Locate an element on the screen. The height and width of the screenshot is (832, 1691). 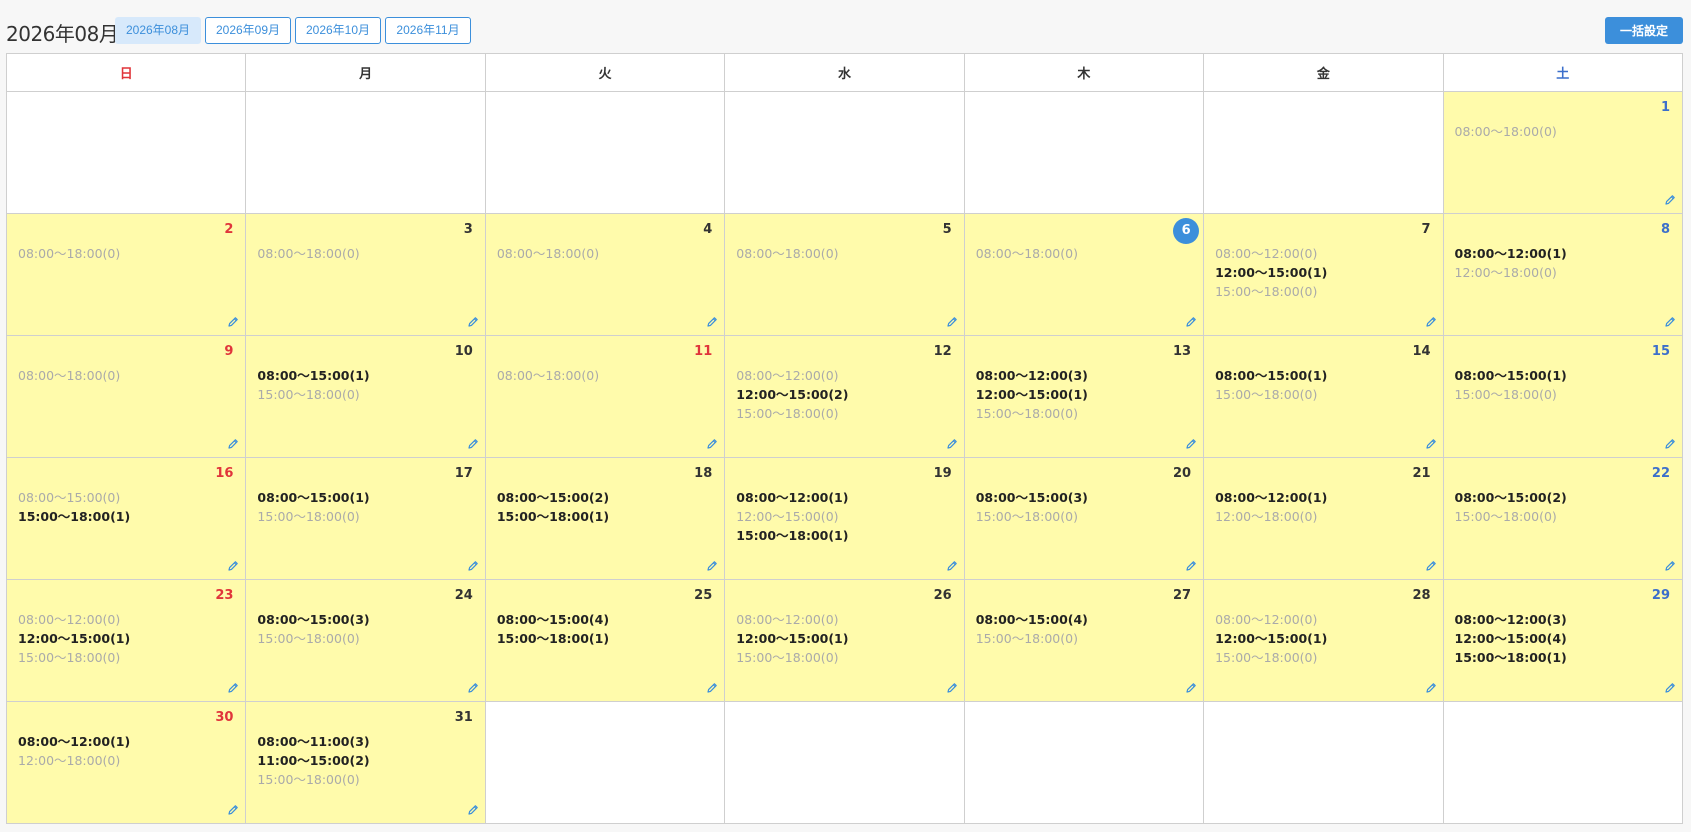
weekday-wed: 水 is located at coordinates (844, 72).